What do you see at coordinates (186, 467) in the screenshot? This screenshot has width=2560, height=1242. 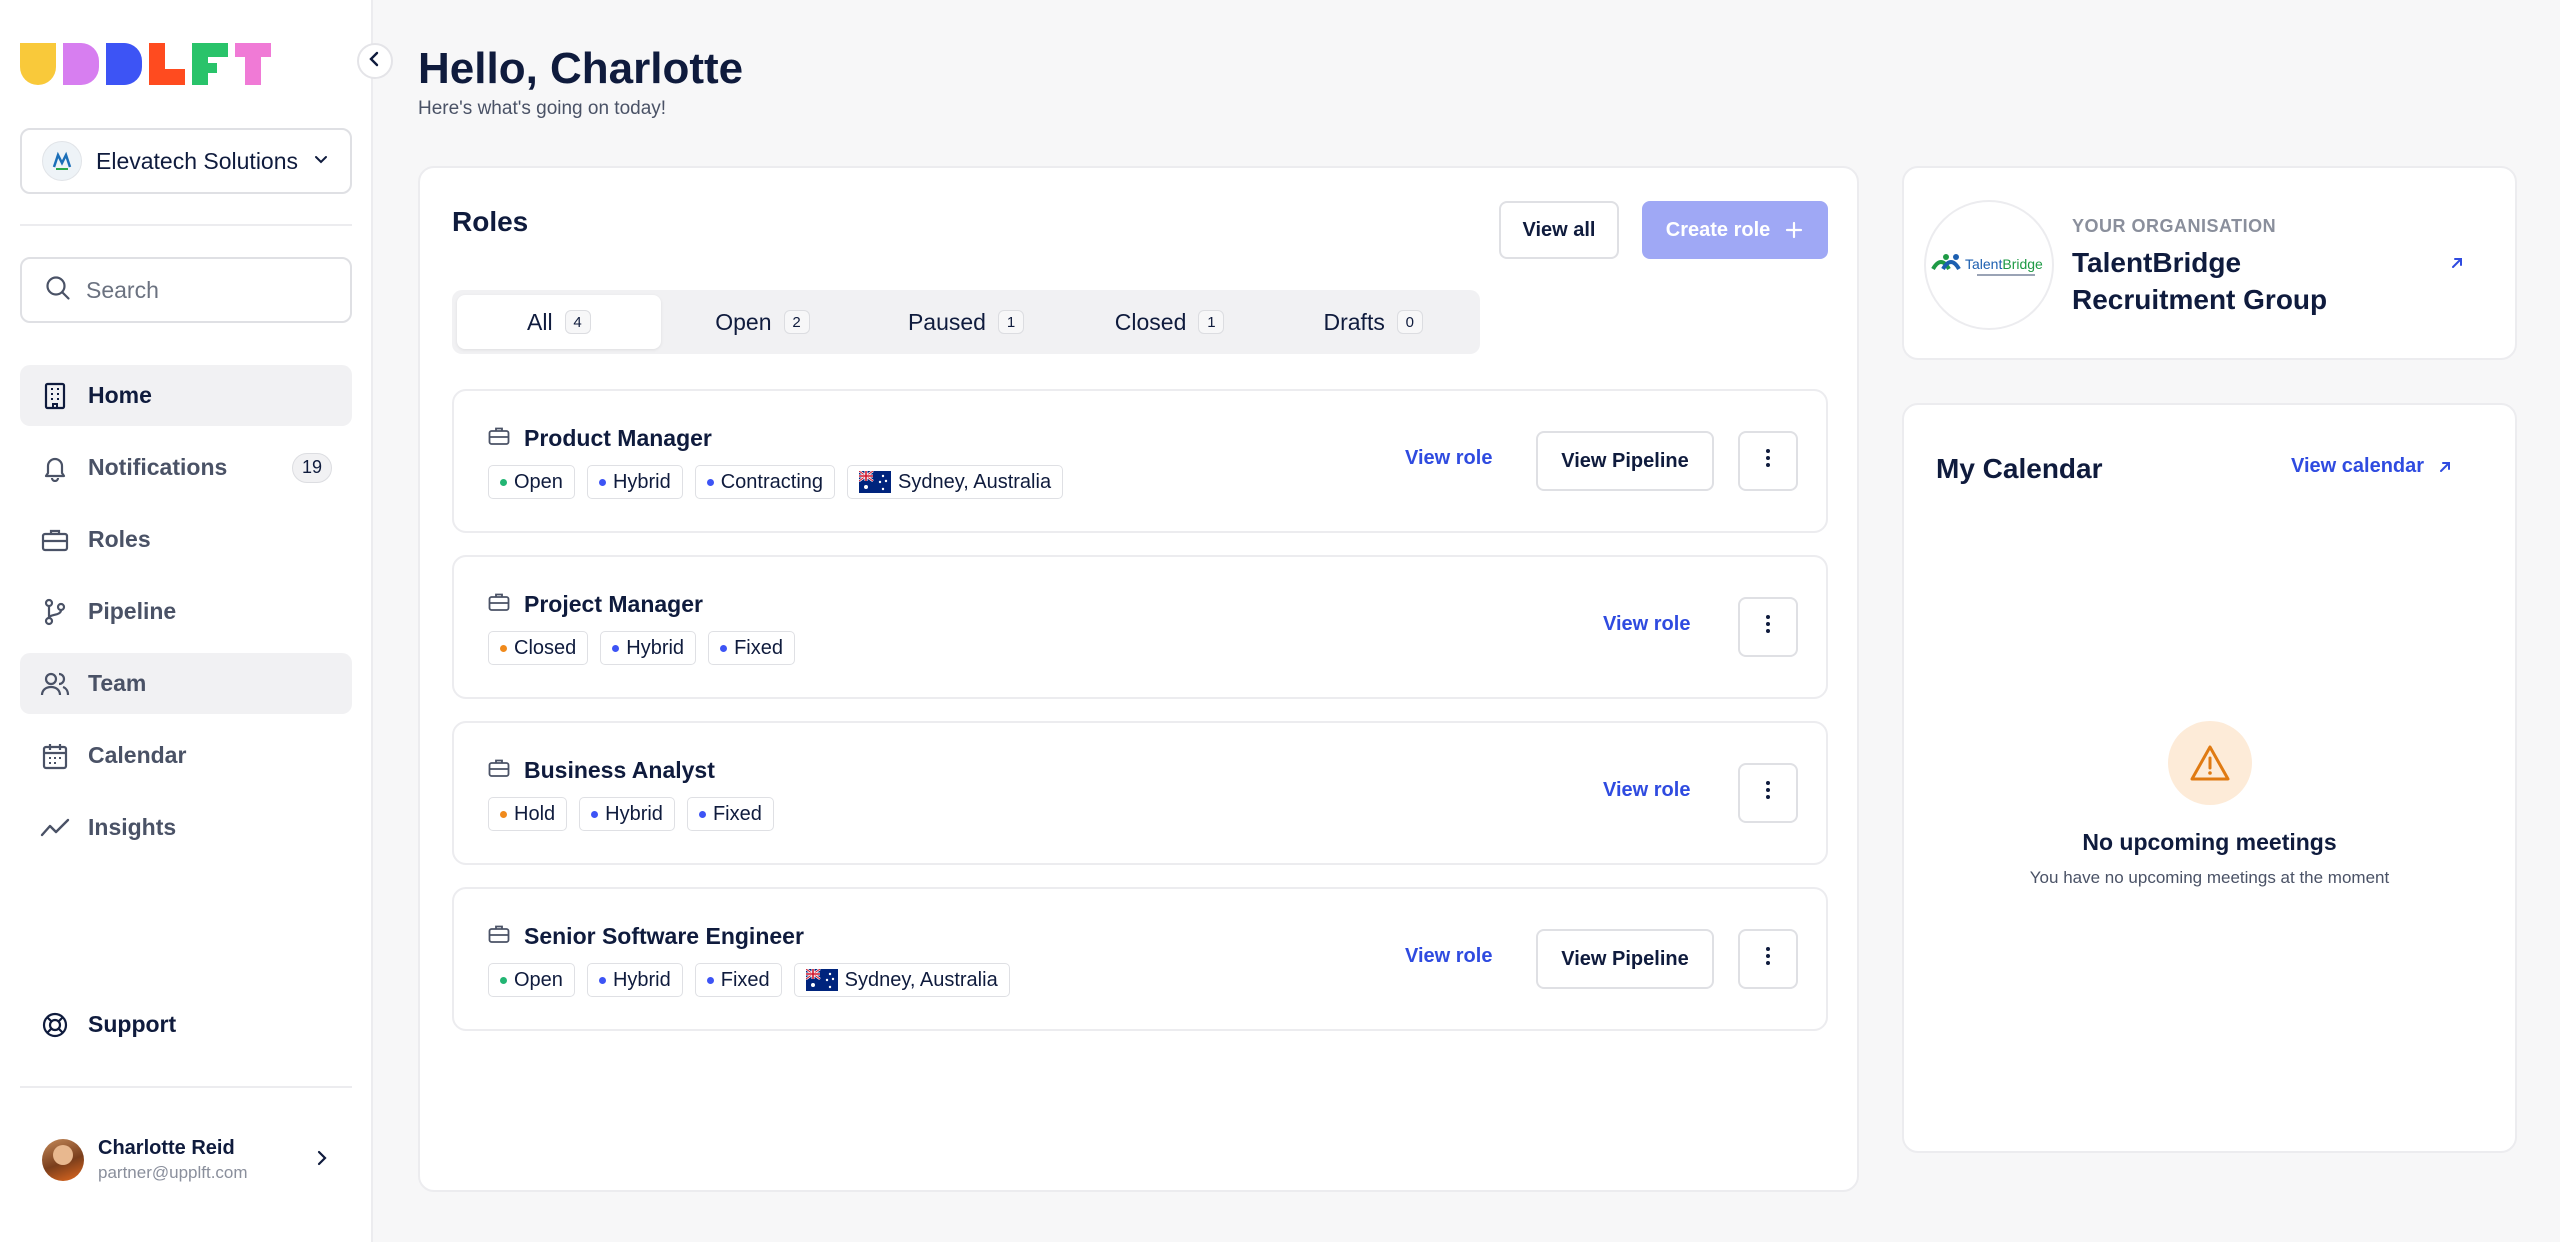 I see `sidebar-item-notifications: Notifications 19` at bounding box center [186, 467].